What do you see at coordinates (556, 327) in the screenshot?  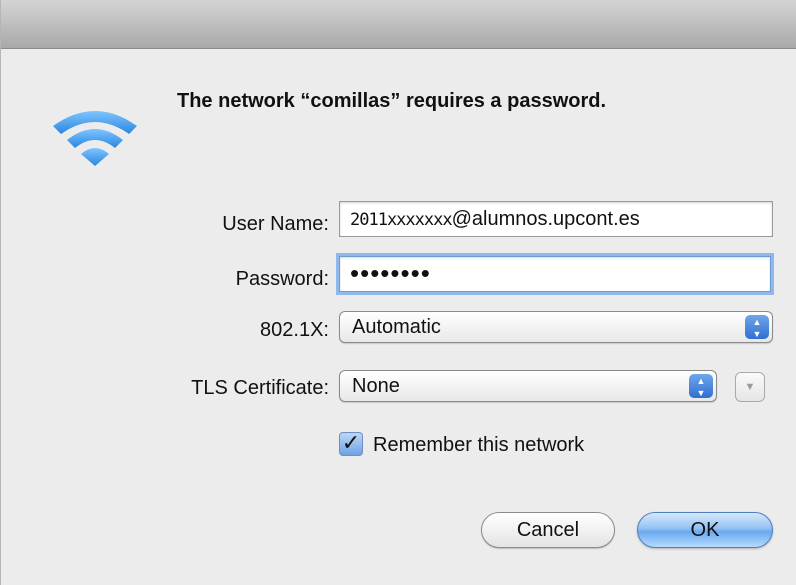 I see `eap-popup: Automatic ▲ ▼` at bounding box center [556, 327].